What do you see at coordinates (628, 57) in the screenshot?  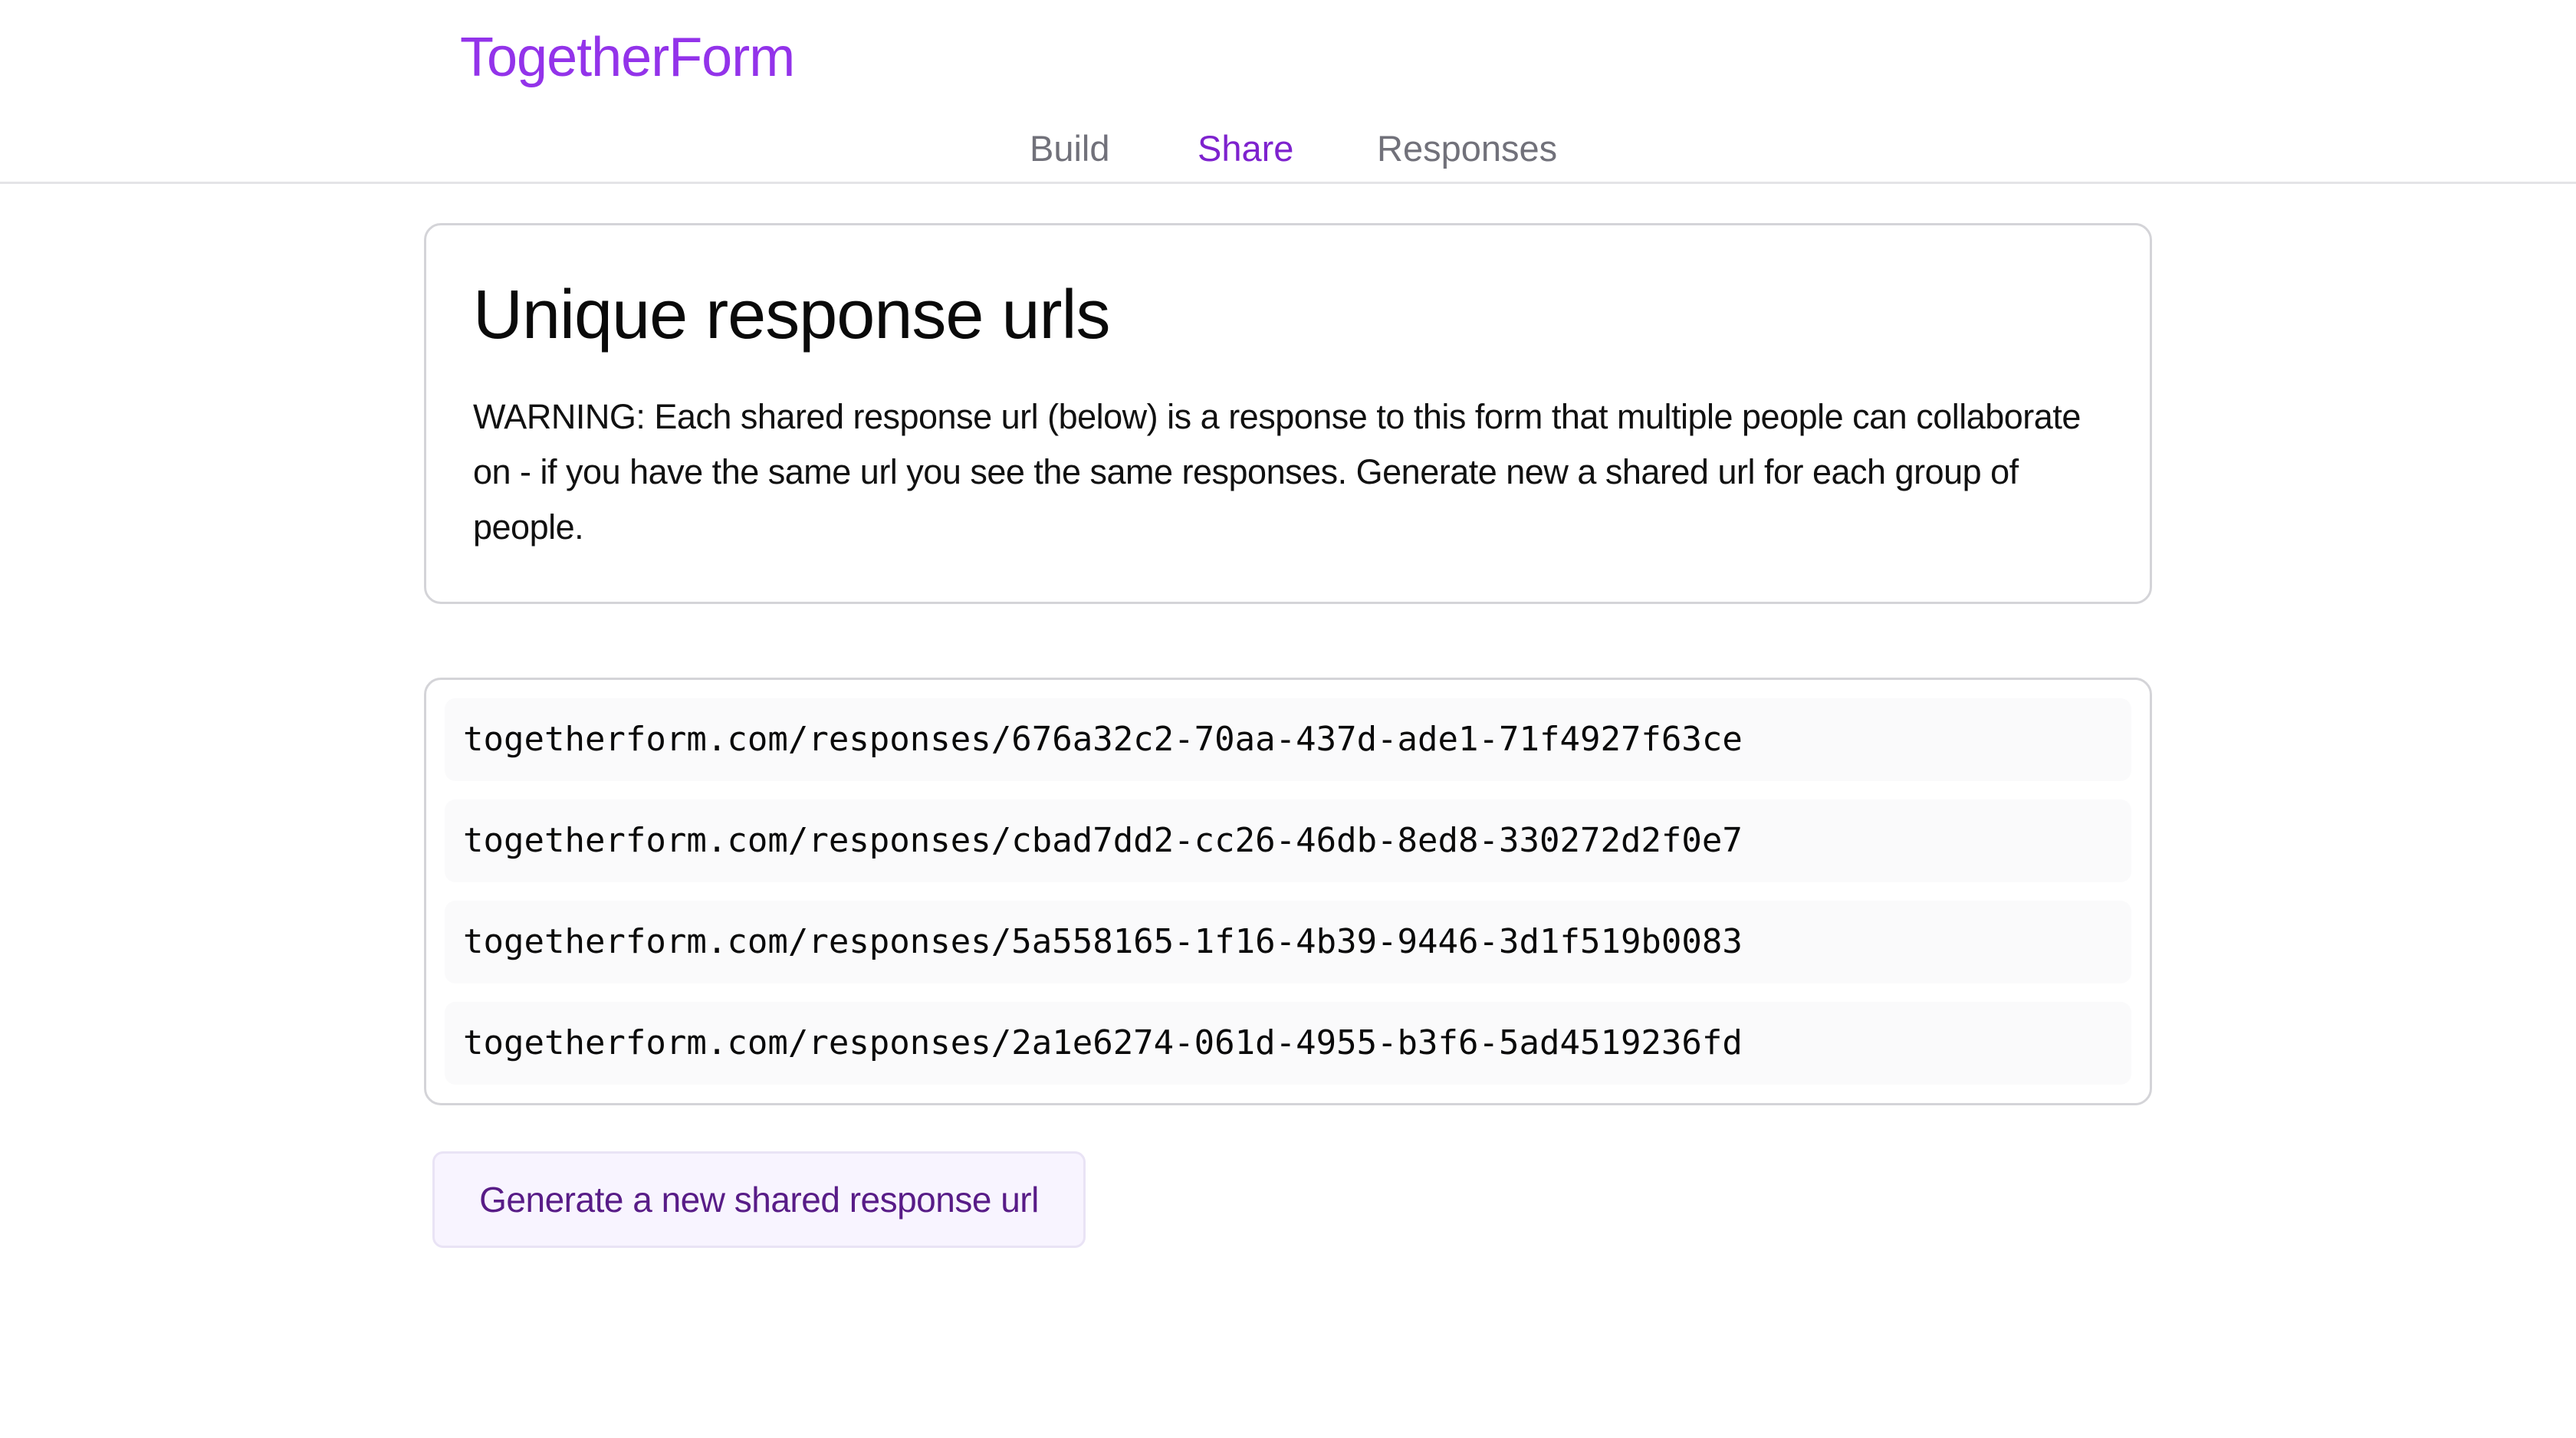 I see `brand-logo: TogetherForm` at bounding box center [628, 57].